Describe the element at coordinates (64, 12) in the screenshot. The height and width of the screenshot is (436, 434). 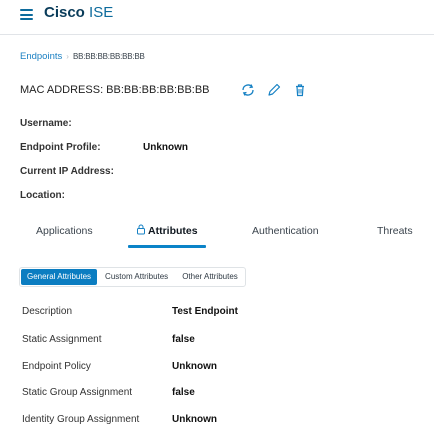
I see `brand-bold: Cisco` at that location.